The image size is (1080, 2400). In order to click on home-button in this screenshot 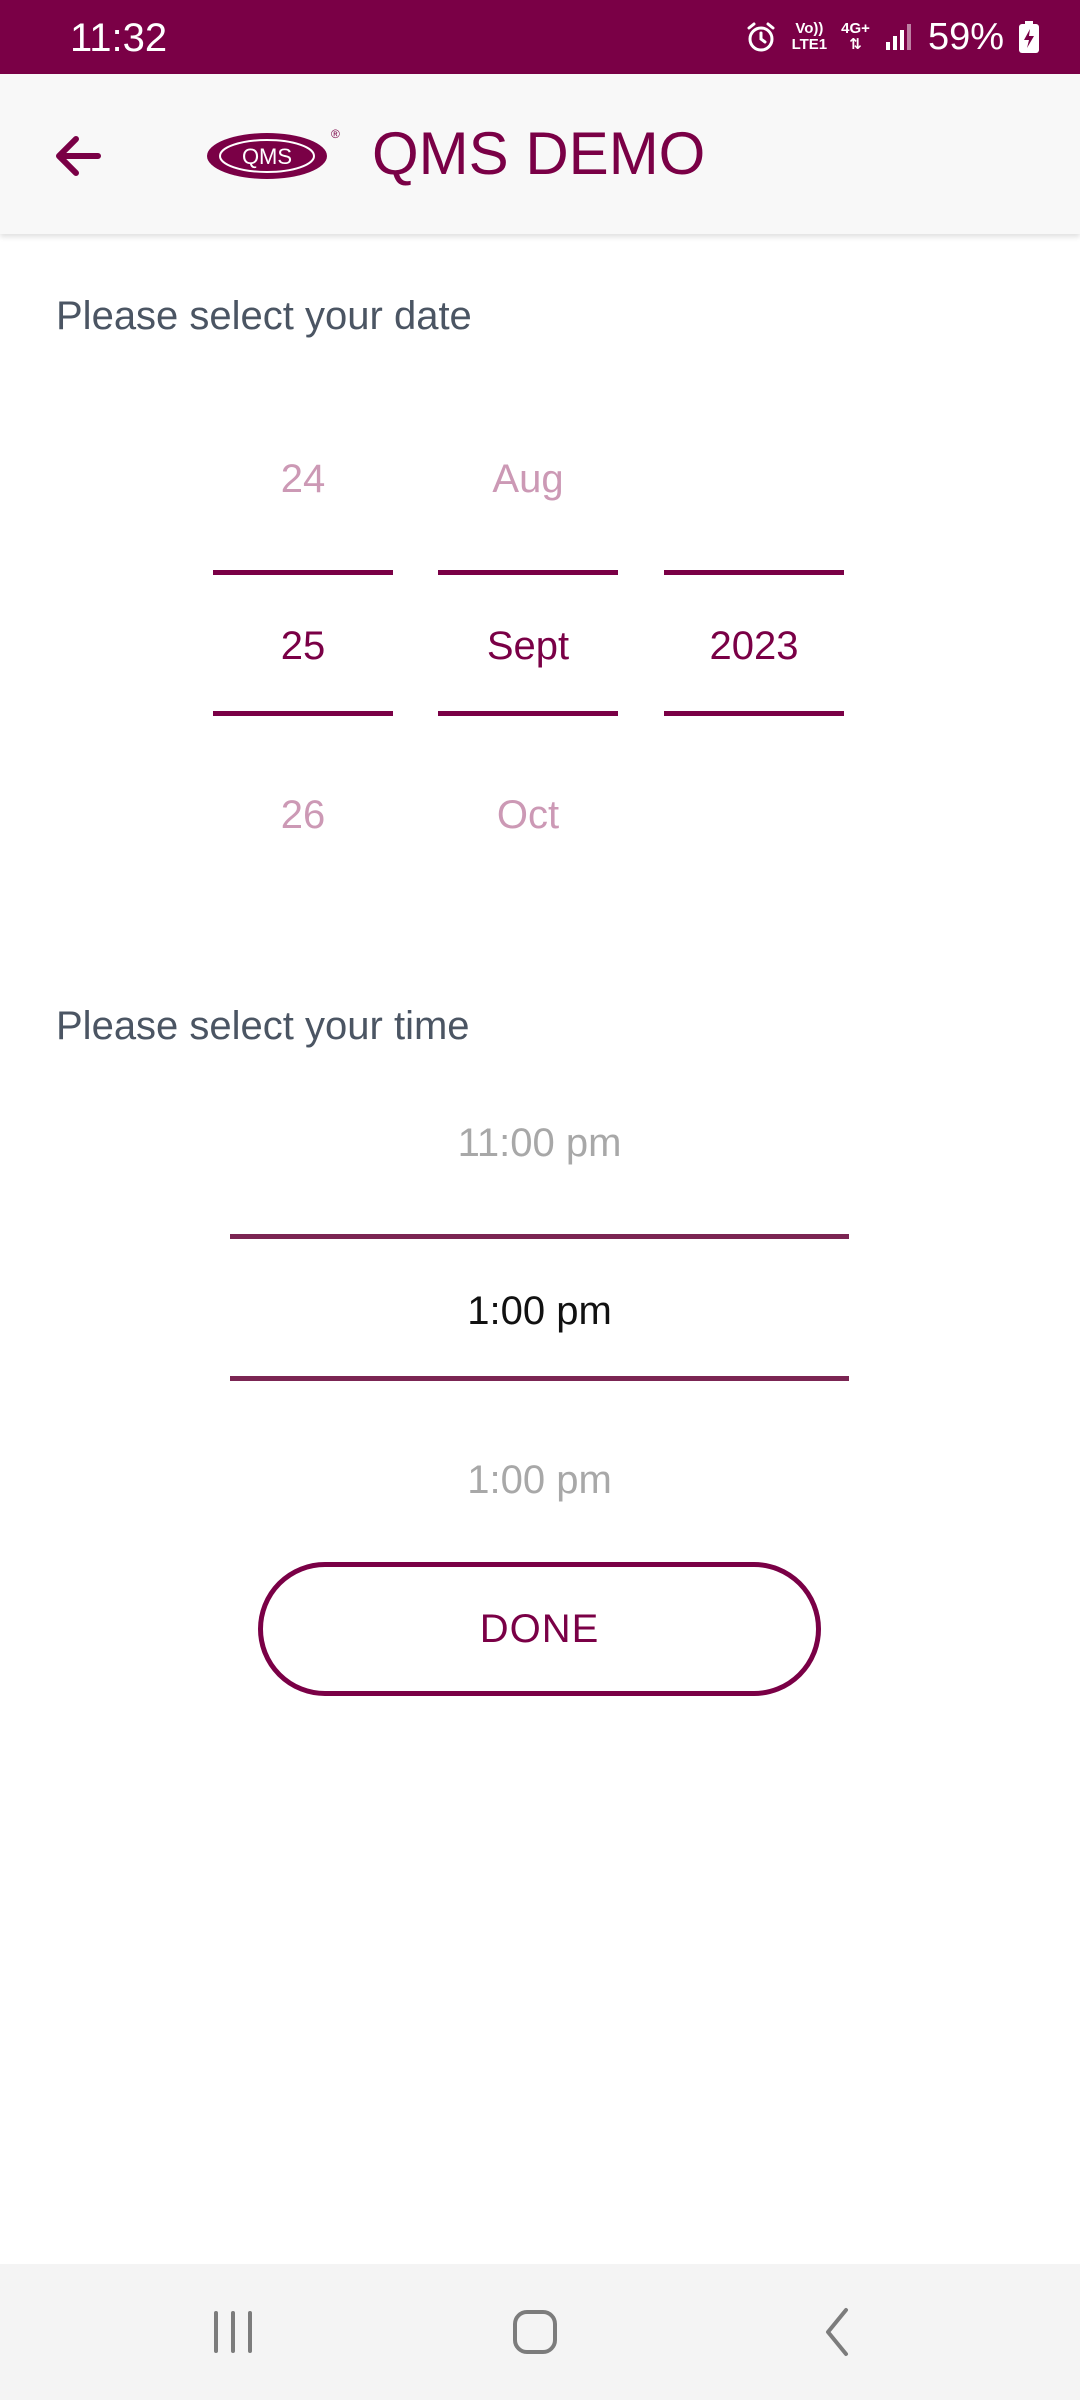, I will do `click(535, 2332)`.